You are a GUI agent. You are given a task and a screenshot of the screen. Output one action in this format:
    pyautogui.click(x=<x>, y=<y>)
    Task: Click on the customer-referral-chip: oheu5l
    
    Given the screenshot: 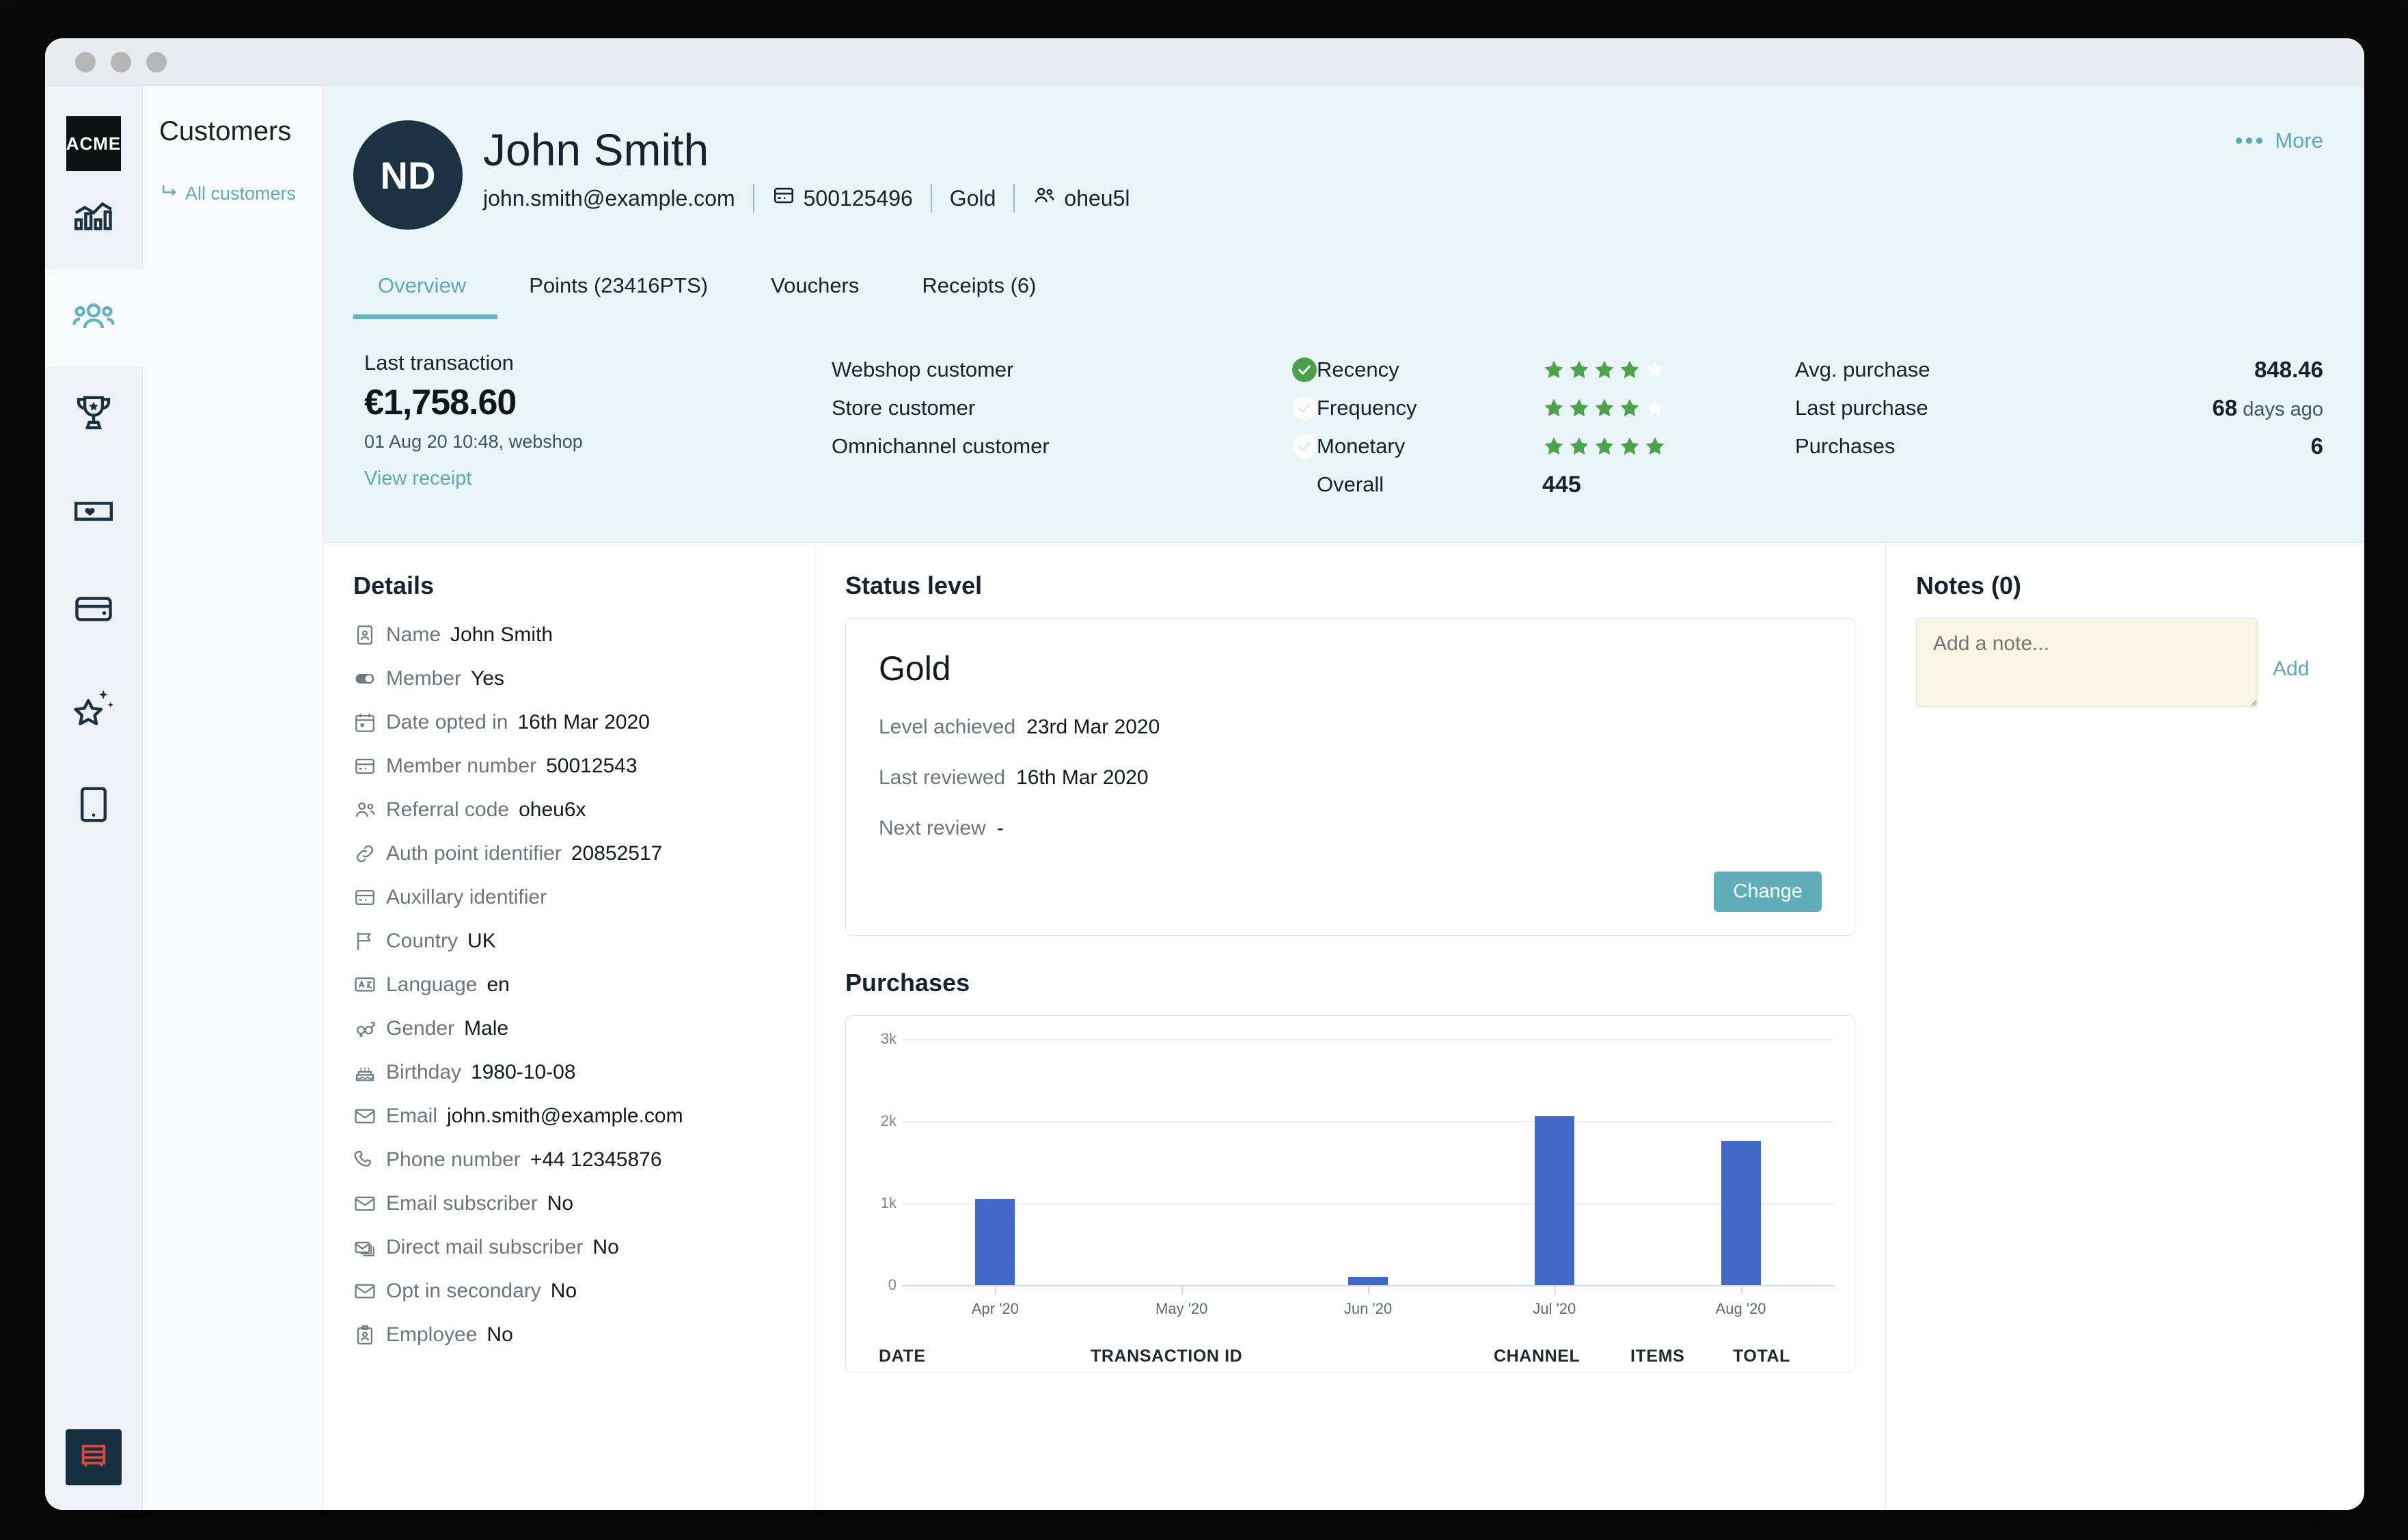 What is the action you would take?
    pyautogui.click(x=1081, y=198)
    